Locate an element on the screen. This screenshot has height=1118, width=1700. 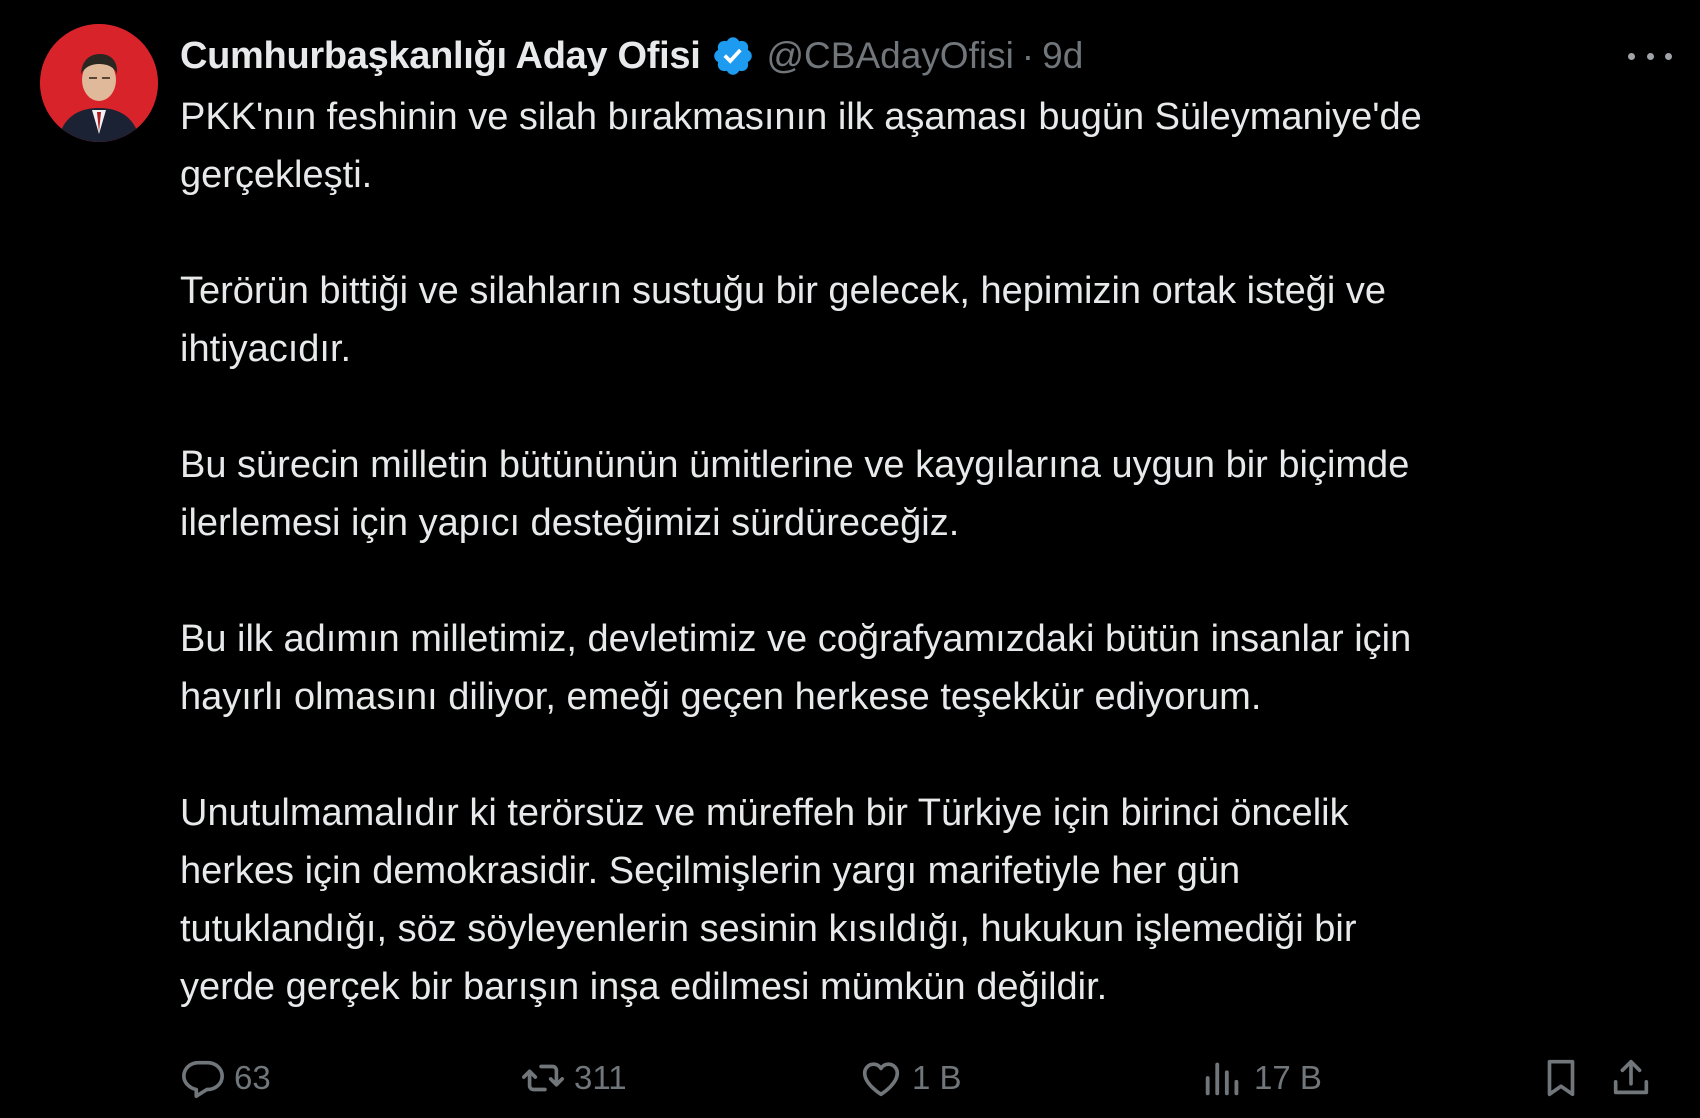
views-button: 17 B is located at coordinates (1261, 1078).